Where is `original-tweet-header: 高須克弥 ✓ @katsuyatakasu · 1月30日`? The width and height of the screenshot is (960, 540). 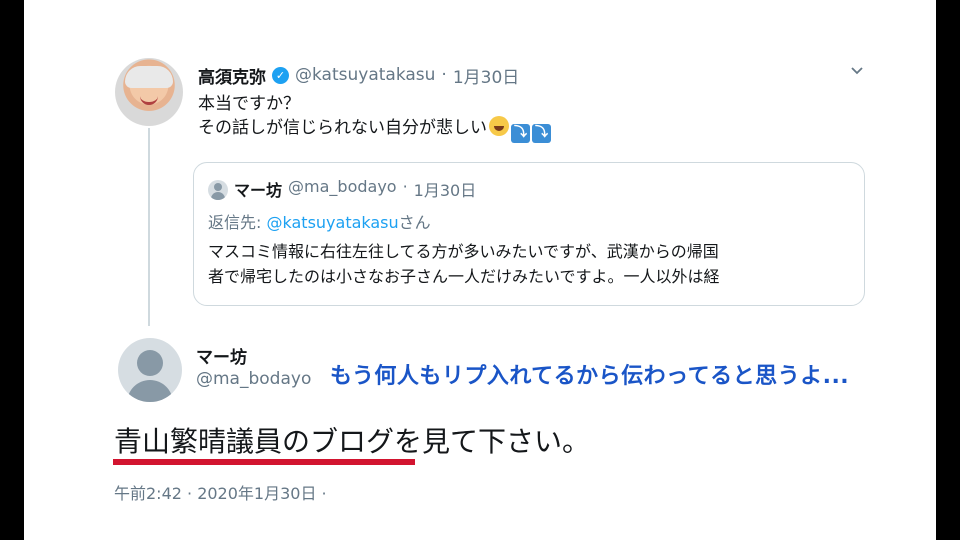
original-tweet-header: 高須克弥 ✓ @katsuyatakasu · 1月30日 is located at coordinates (358, 75).